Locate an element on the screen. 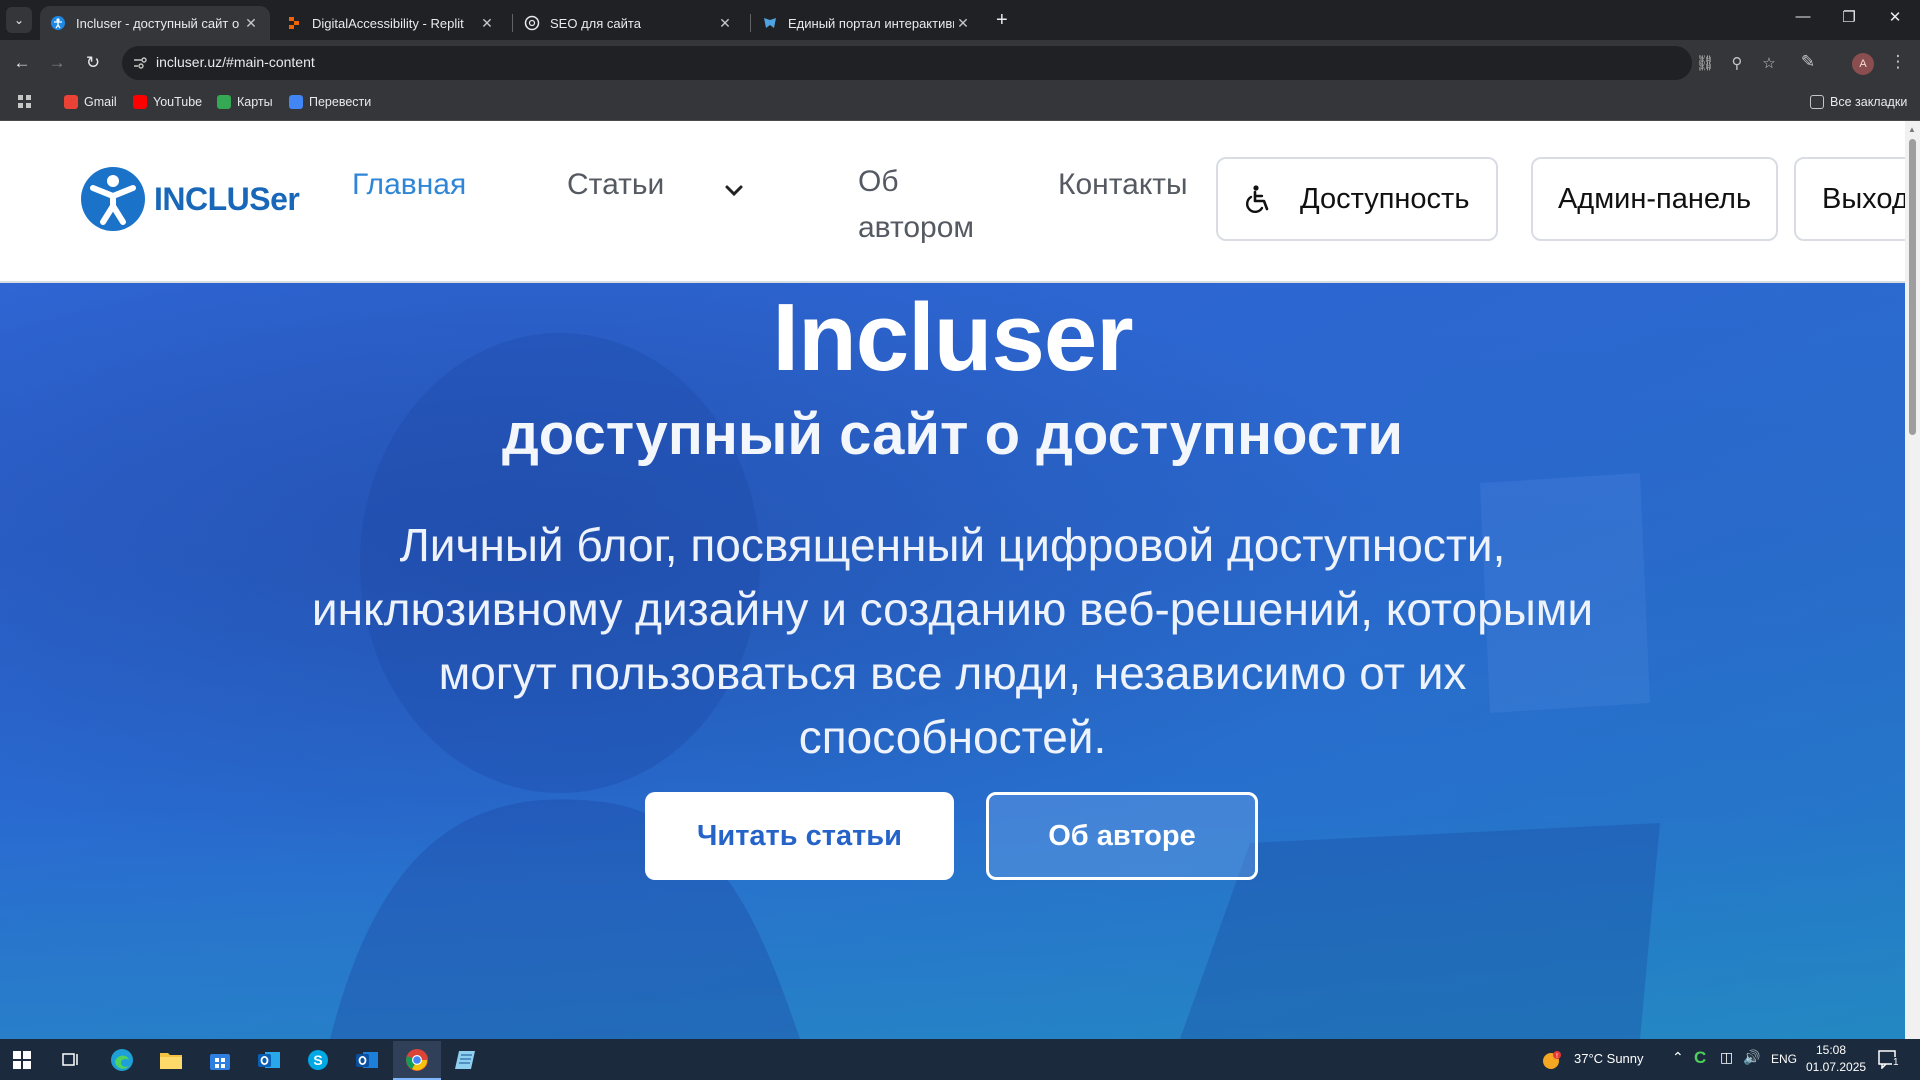 The image size is (1920, 1080). bookmark-star-icon: ☆ is located at coordinates (1769, 63).